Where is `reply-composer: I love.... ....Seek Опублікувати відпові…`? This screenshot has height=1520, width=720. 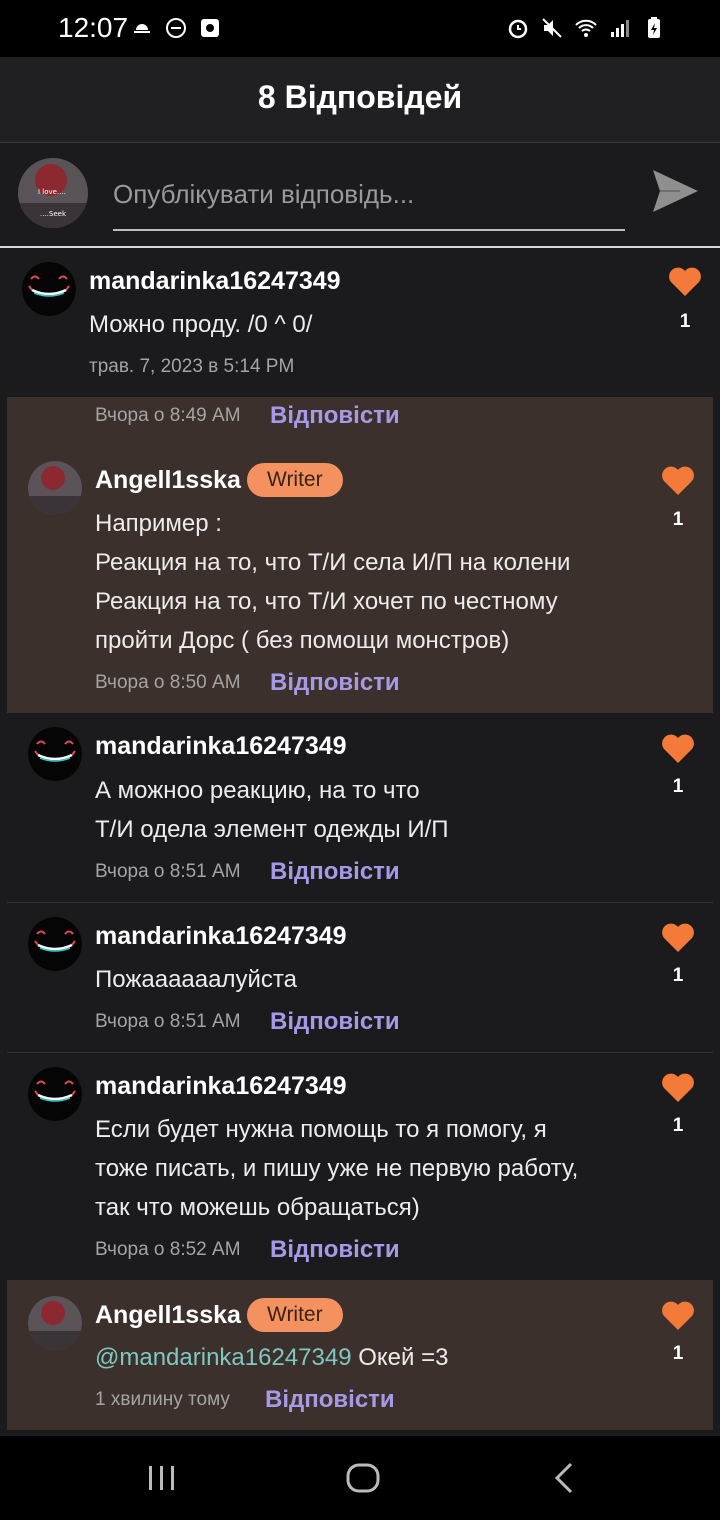 reply-composer: I love.... ....Seek Опублікувати відпові… is located at coordinates (360, 195).